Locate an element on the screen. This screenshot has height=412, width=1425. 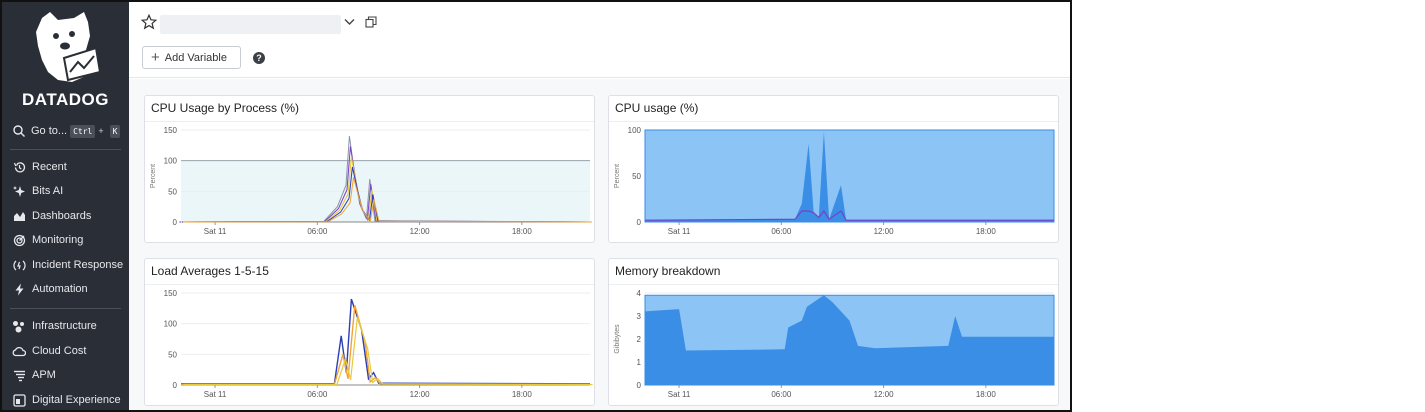
star-icon is located at coordinates (149, 22).